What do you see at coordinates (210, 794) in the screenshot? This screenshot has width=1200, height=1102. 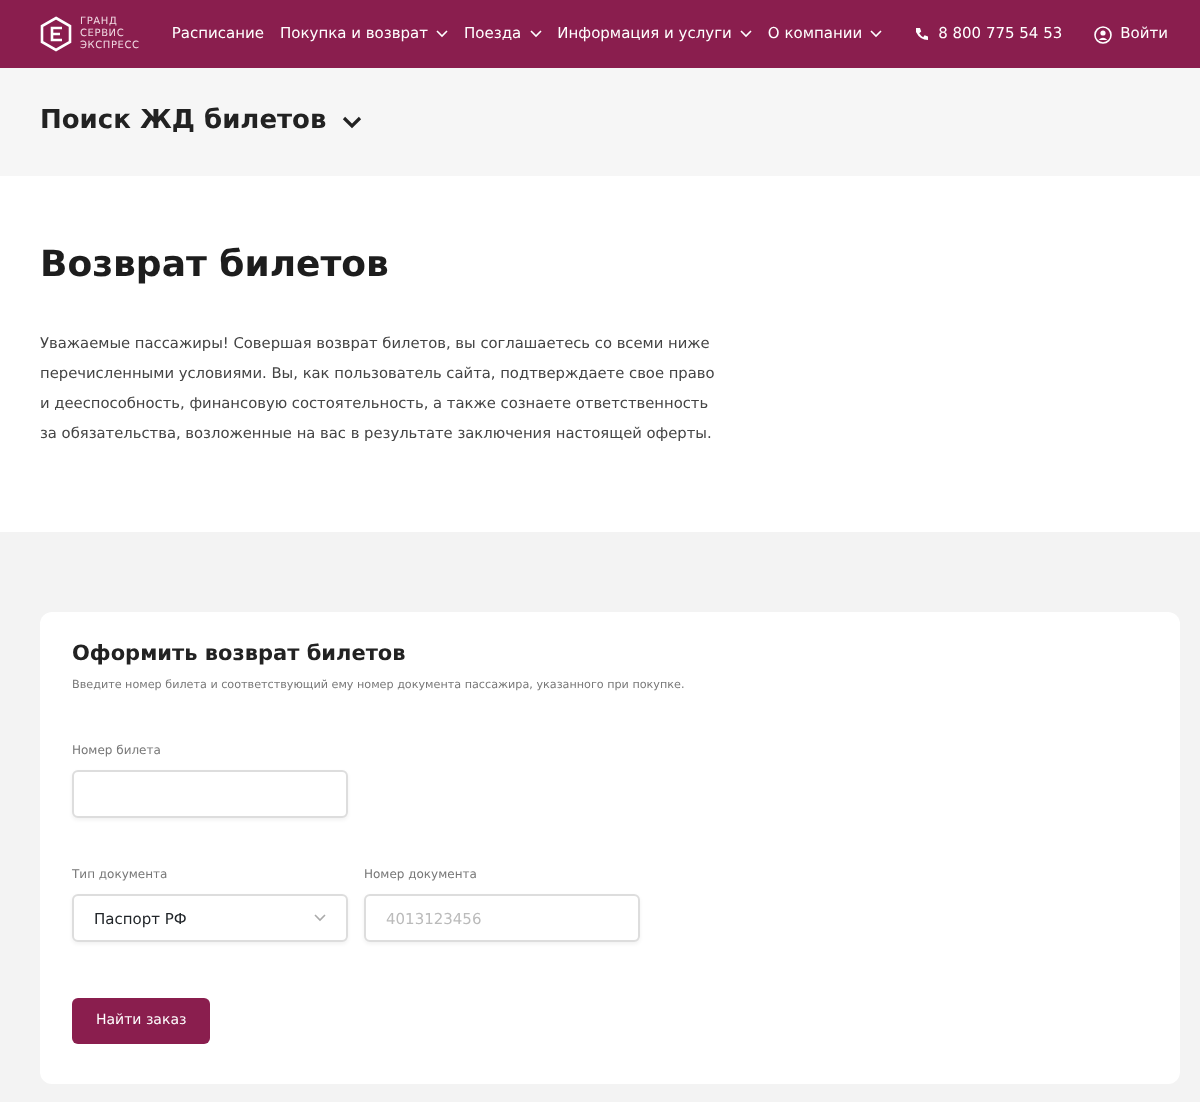 I see `ticket-number-field` at bounding box center [210, 794].